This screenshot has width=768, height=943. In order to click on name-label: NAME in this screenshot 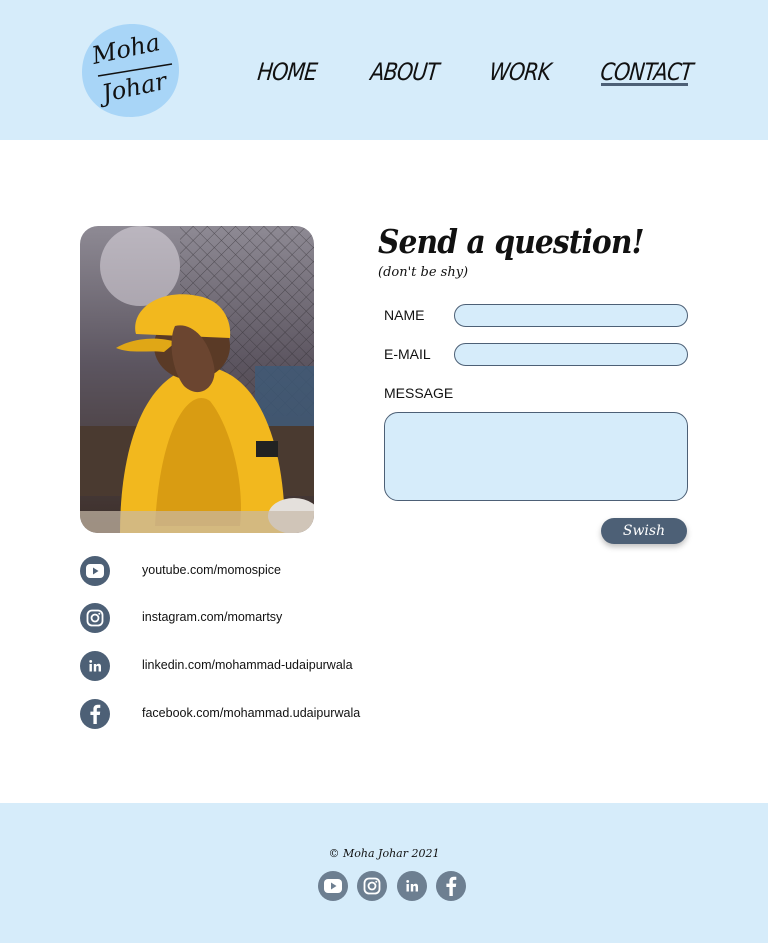, I will do `click(404, 315)`.